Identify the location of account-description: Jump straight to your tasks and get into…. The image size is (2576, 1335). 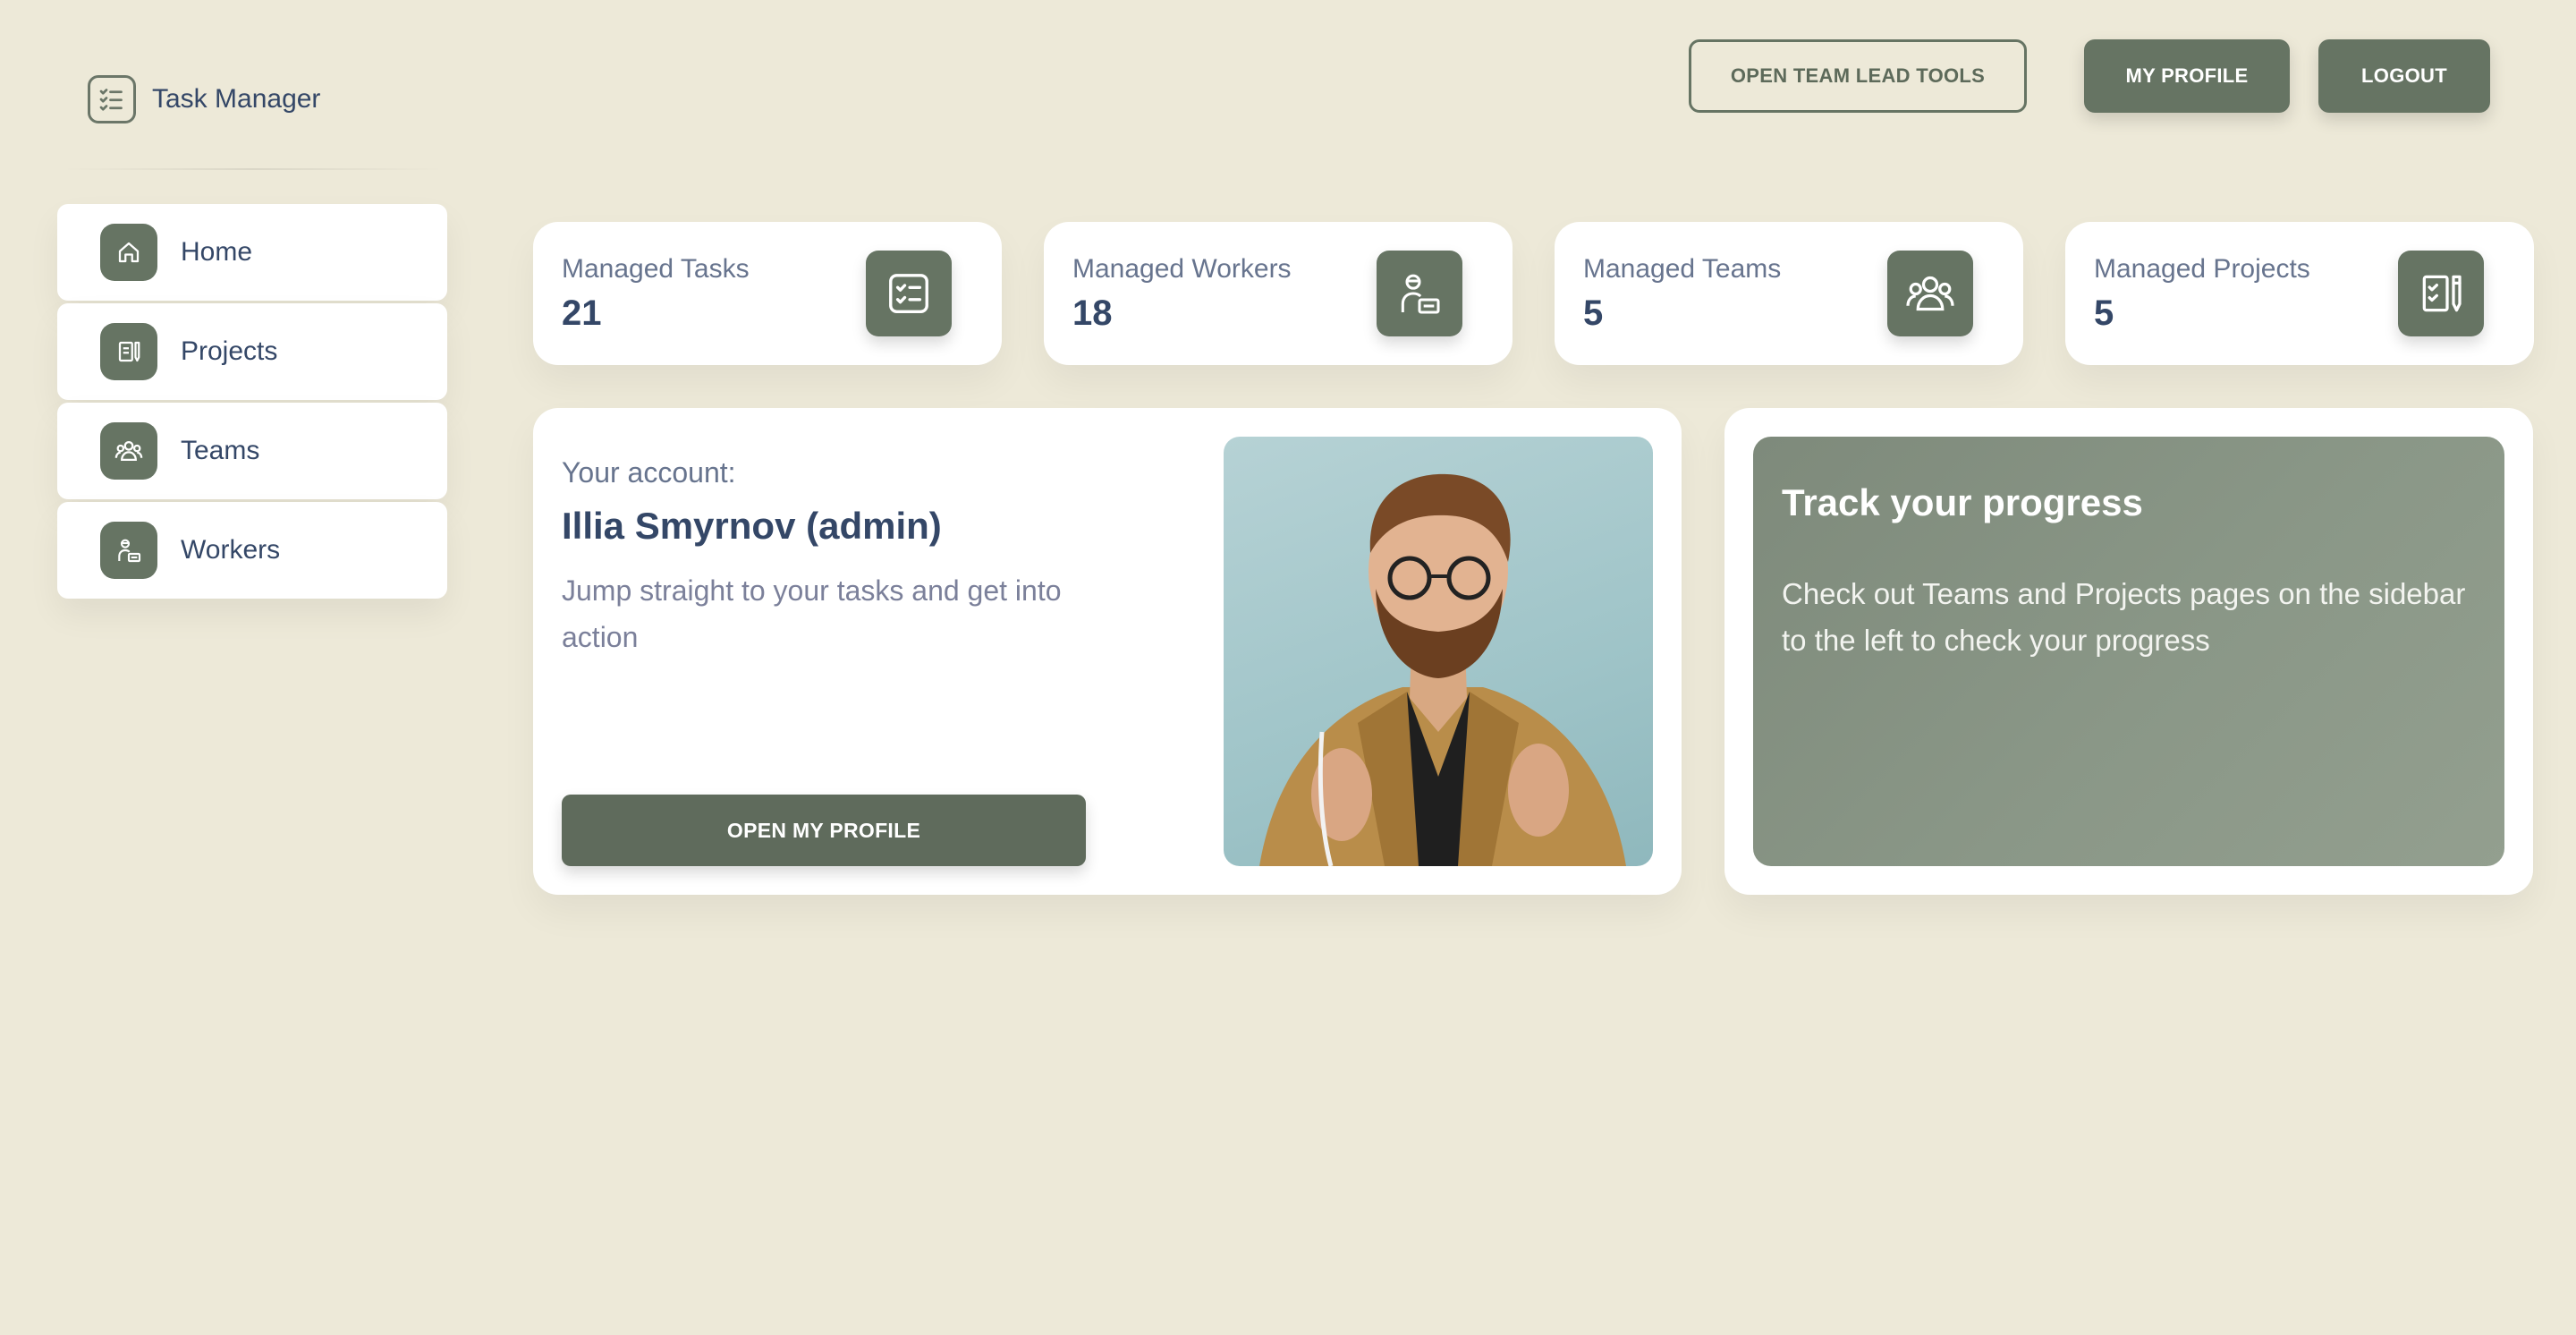
(812, 613).